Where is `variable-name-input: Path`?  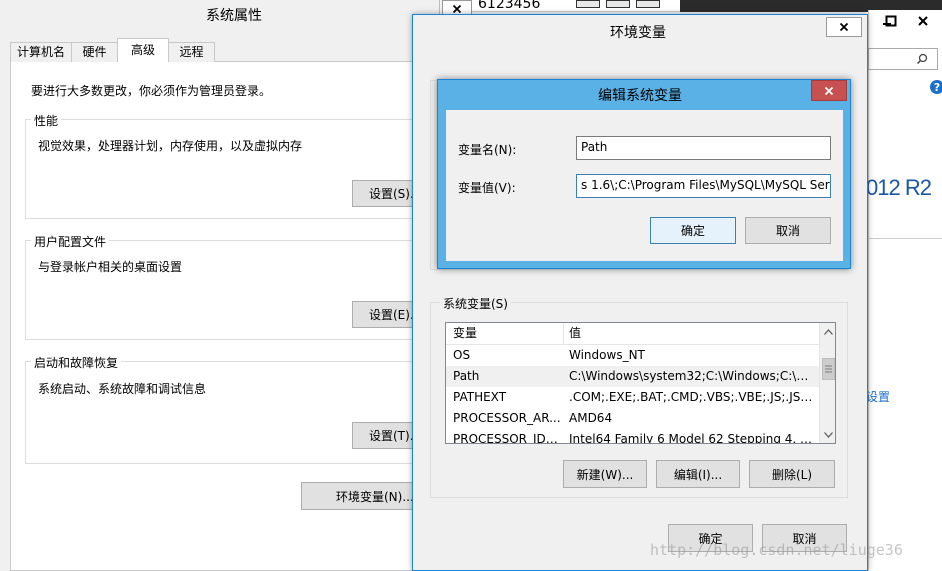 variable-name-input: Path is located at coordinates (703, 148).